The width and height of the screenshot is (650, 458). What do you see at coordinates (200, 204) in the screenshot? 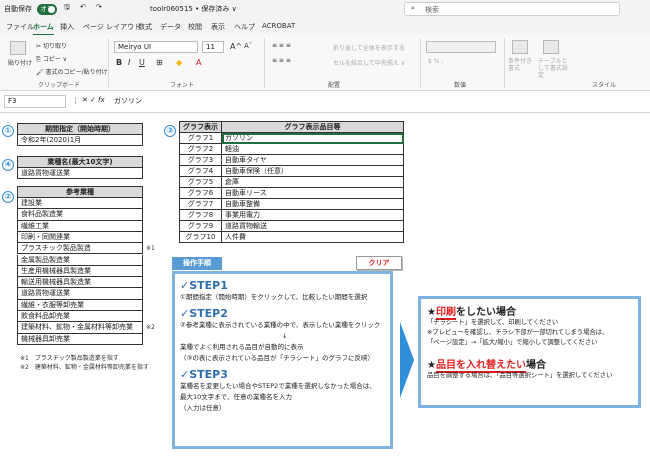
I see `graph-label-cell: グラフ7` at bounding box center [200, 204].